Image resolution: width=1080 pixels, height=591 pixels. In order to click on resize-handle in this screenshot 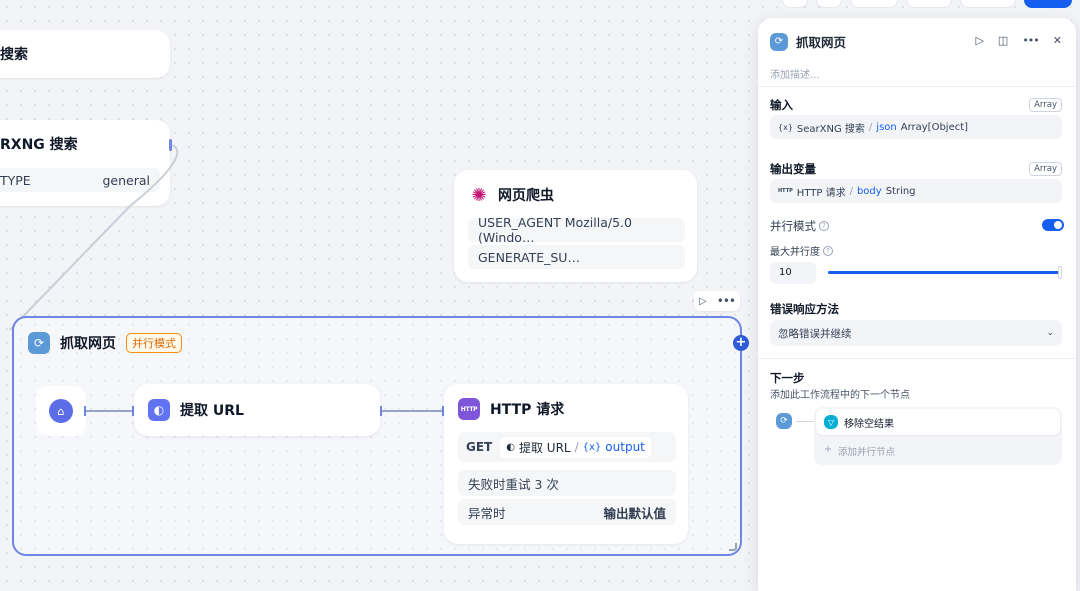, I will do `click(733, 547)`.